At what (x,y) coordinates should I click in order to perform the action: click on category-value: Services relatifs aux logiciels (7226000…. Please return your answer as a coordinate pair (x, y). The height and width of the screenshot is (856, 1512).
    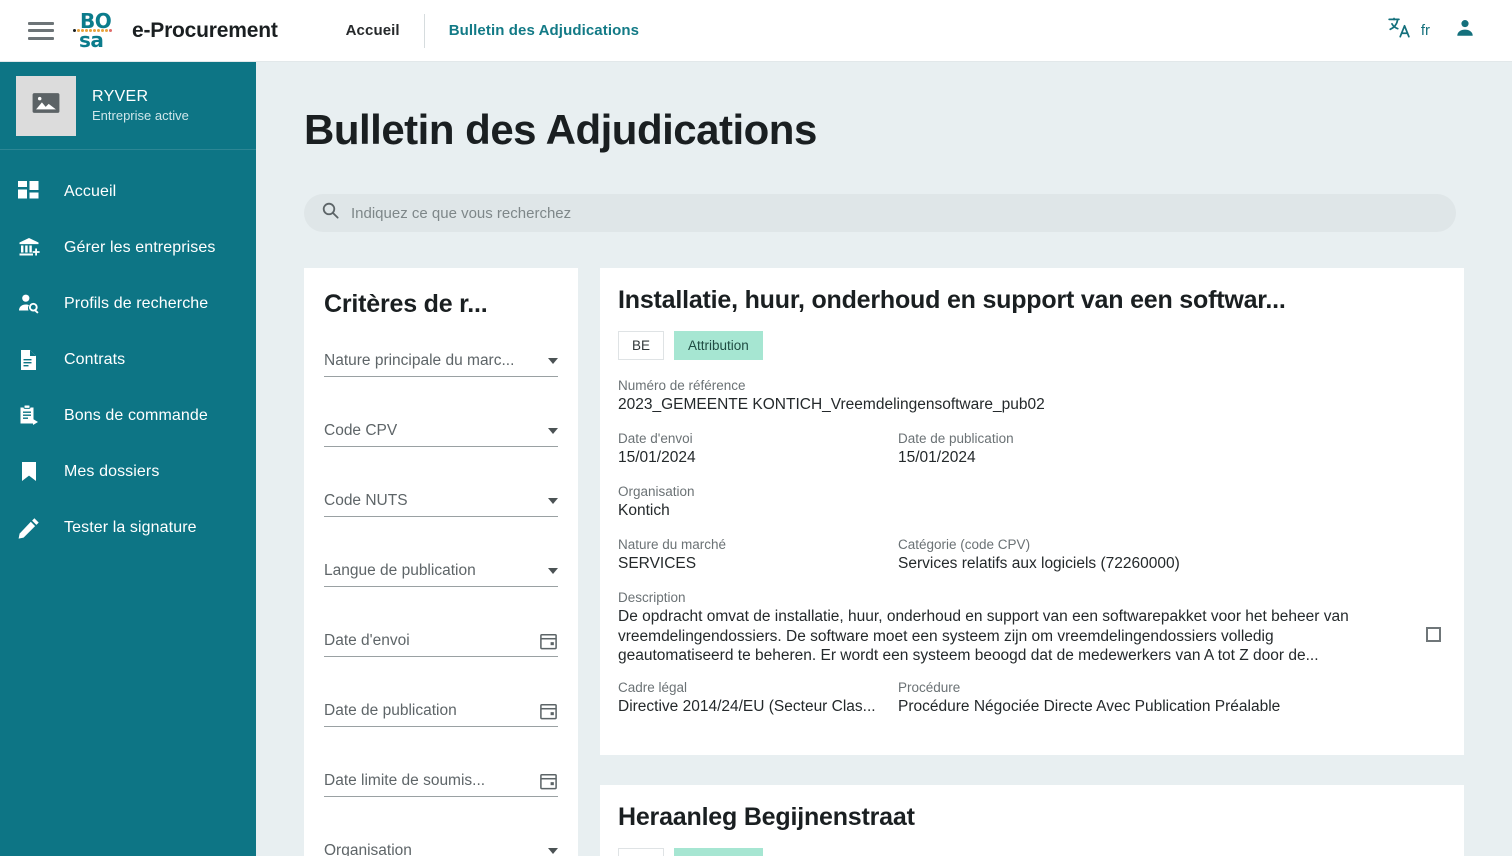
    Looking at the image, I should click on (1039, 563).